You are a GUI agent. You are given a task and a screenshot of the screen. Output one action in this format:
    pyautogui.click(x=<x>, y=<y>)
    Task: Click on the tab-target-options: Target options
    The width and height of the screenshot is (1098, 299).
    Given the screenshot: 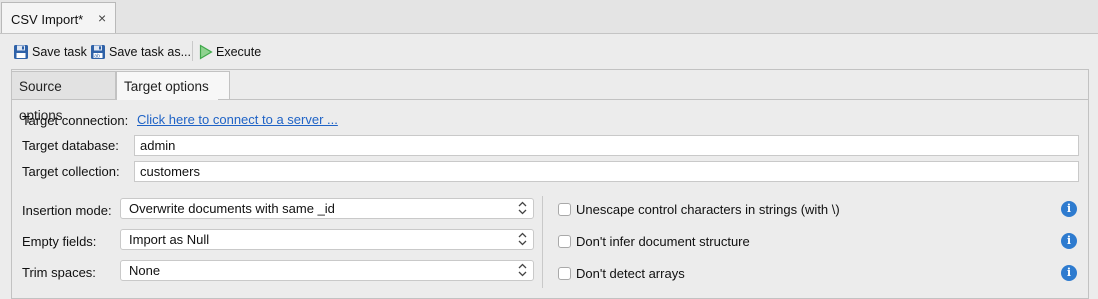 What is the action you would take?
    pyautogui.click(x=173, y=85)
    